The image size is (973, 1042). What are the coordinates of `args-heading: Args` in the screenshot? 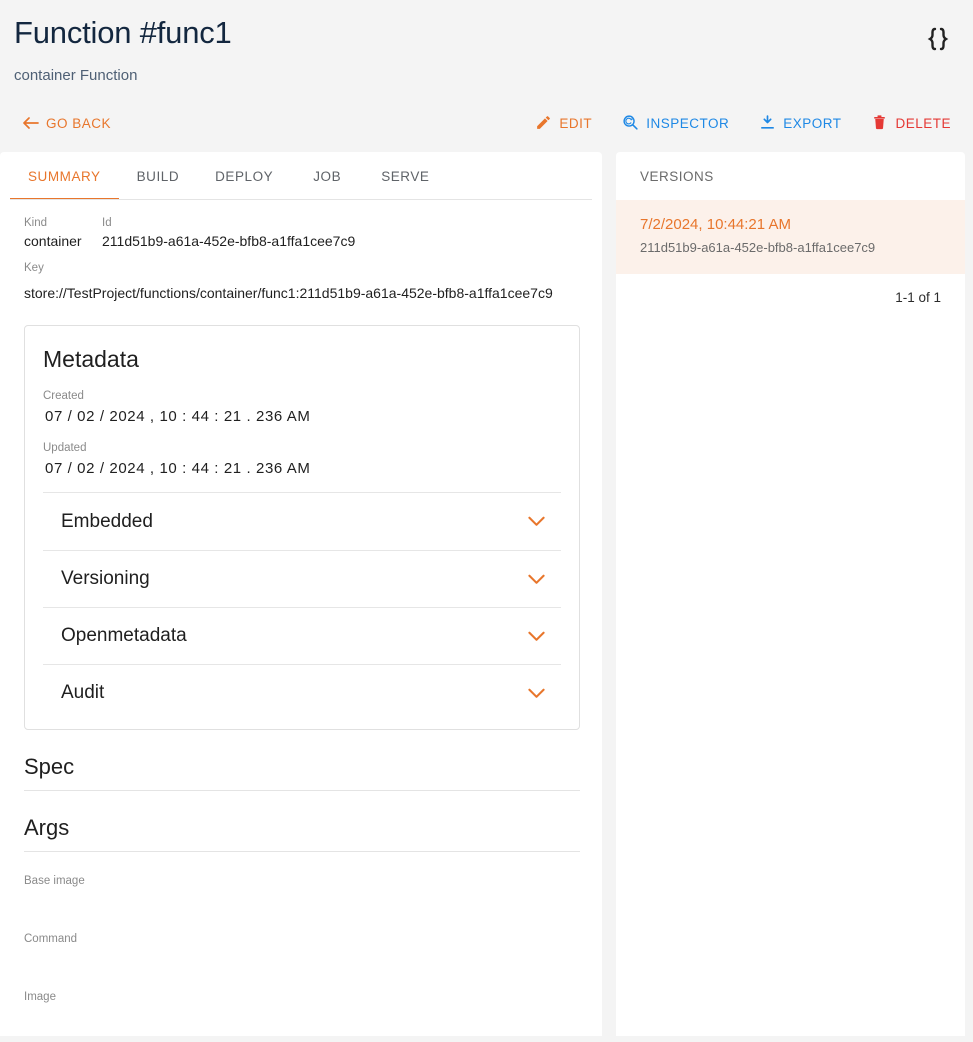 It's located at (302, 832).